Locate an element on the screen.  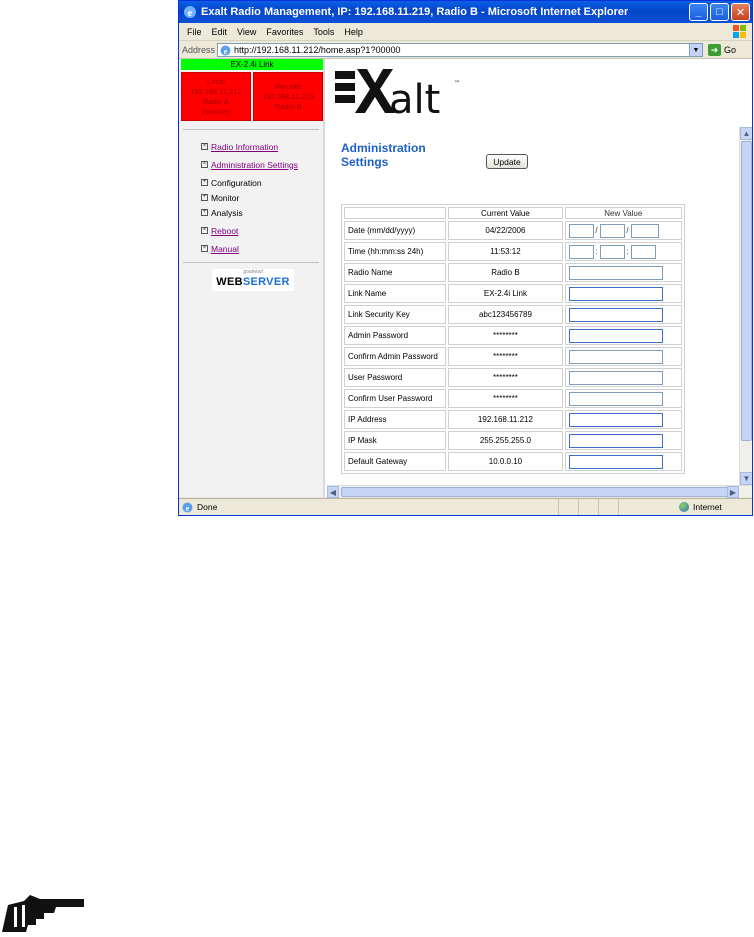
maximize-button: □ is located at coordinates (719, 12).